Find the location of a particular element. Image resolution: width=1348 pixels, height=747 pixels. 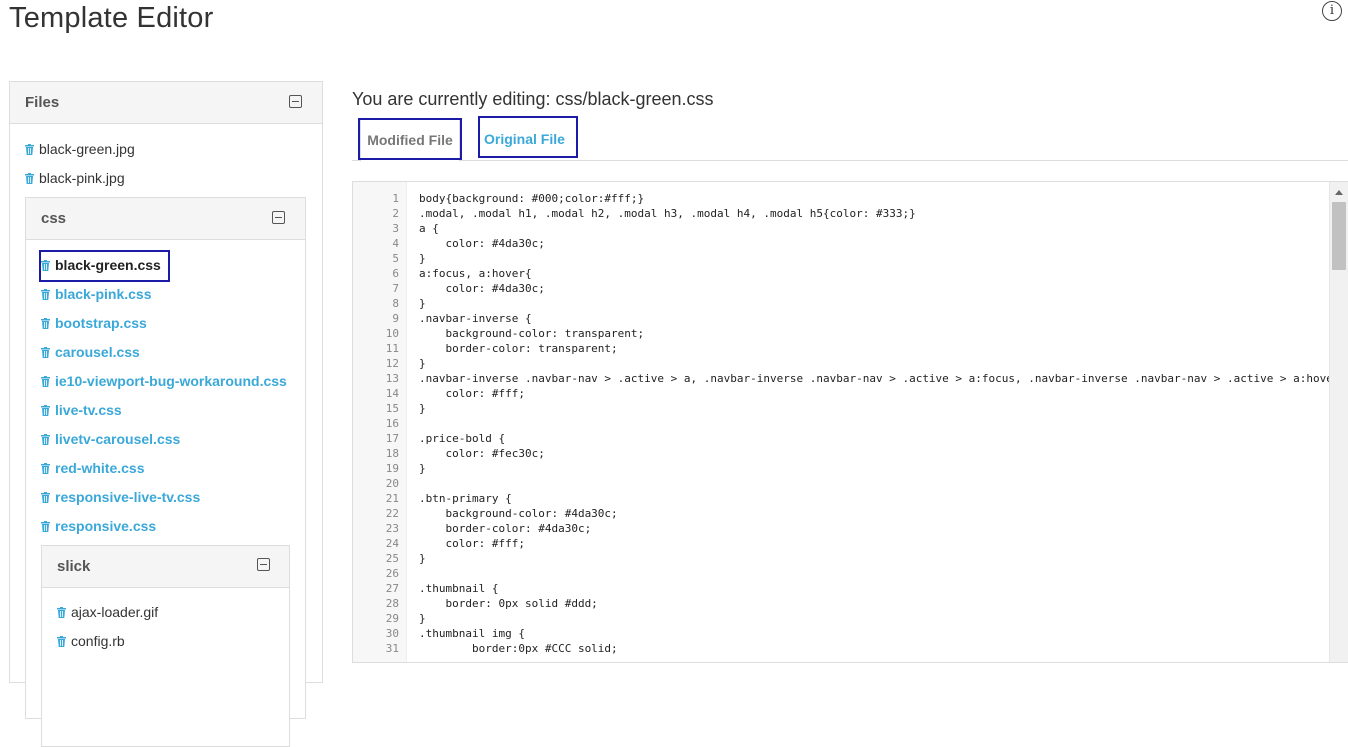

line-number: 5 is located at coordinates (395, 258).